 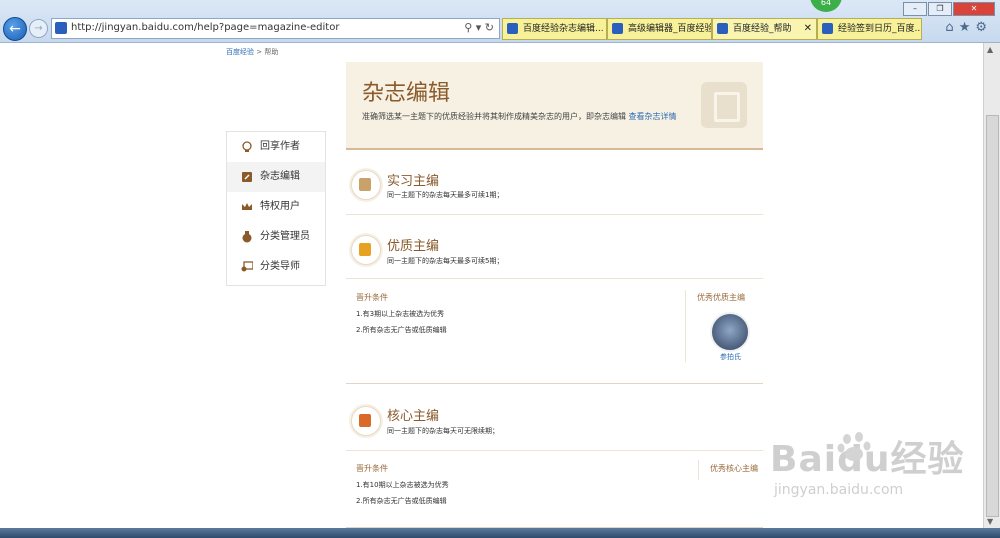 What do you see at coordinates (808, 29) in the screenshot?
I see `tab-close-icon: ✕` at bounding box center [808, 29].